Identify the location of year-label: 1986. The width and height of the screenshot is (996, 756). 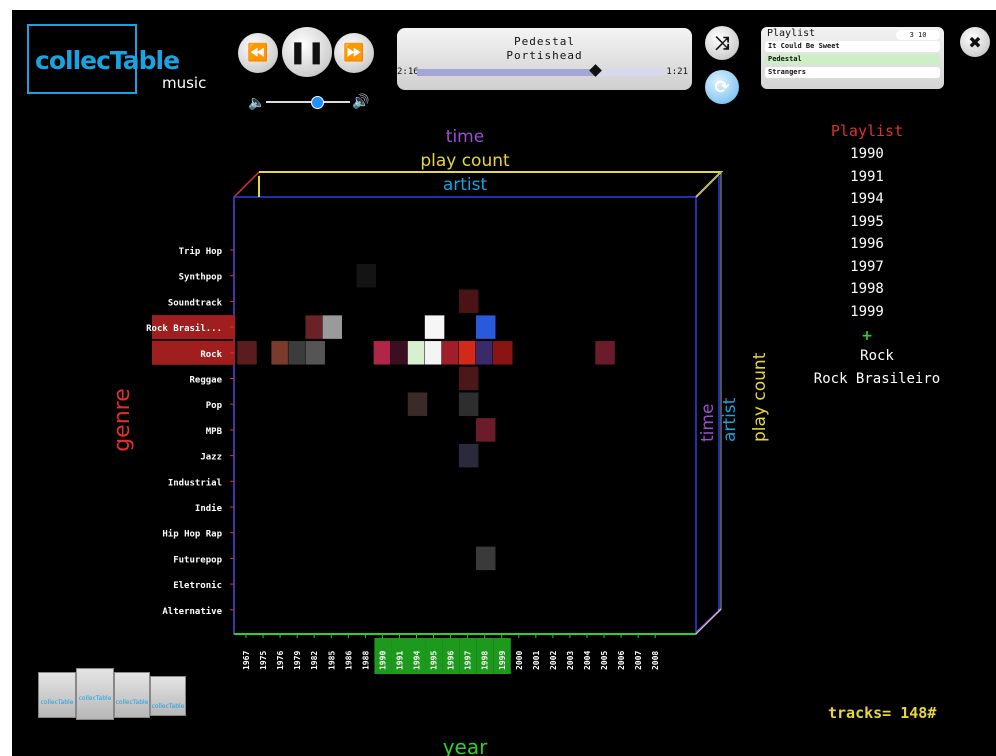
(348, 660).